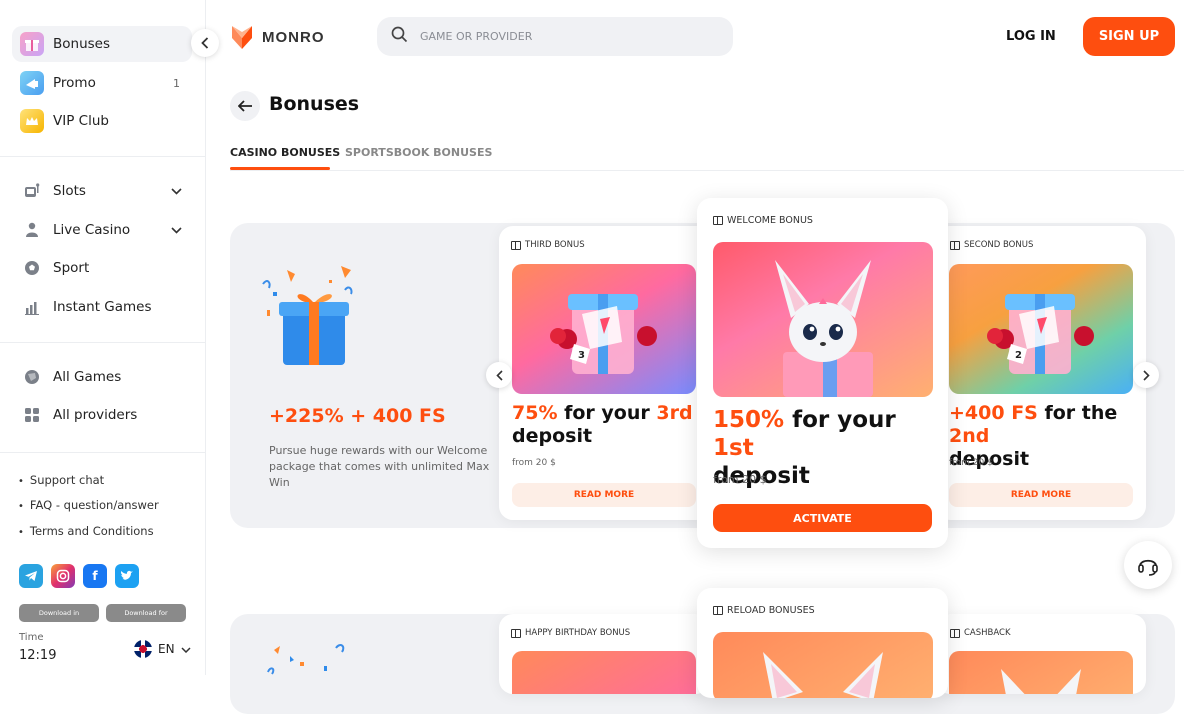  Describe the element at coordinates (548, 245) in the screenshot. I see `card-label: THIRD BONUS` at that location.